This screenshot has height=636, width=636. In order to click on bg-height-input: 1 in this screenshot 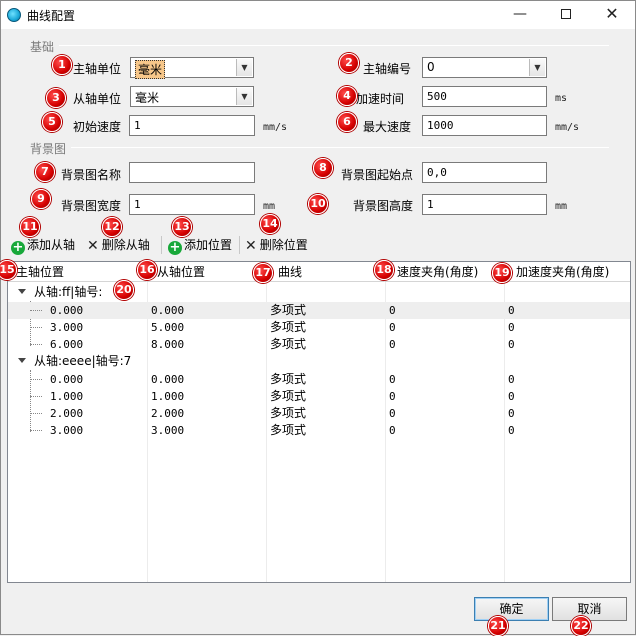, I will do `click(484, 204)`.